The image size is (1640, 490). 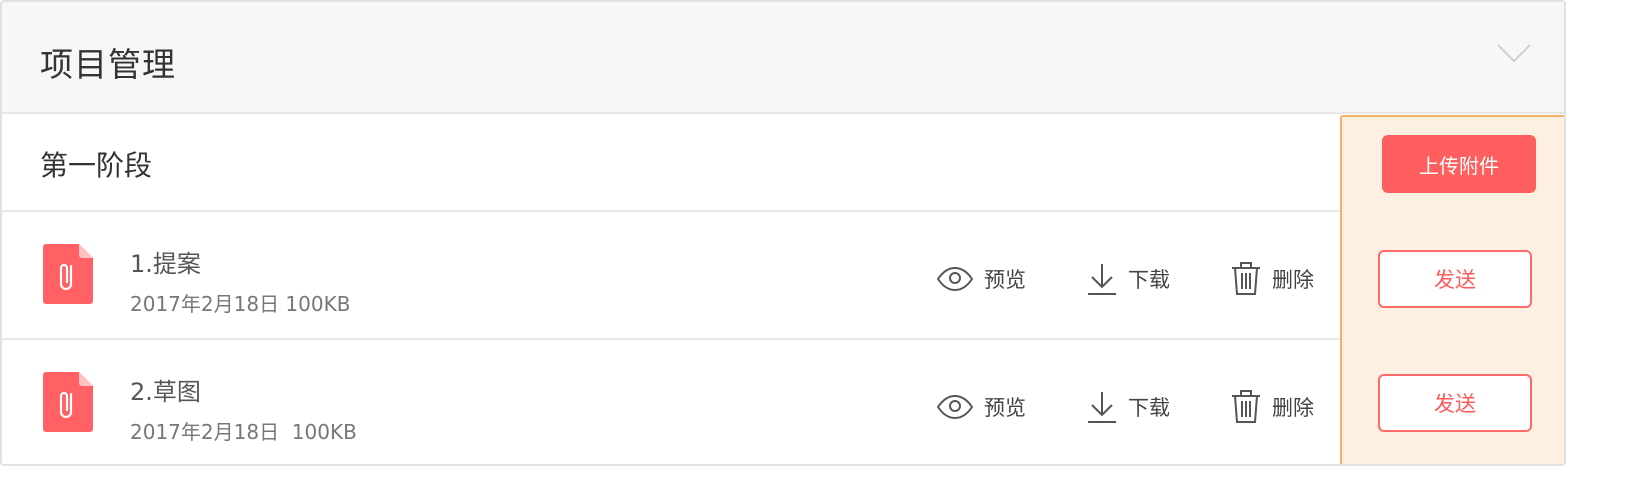 I want to click on upload-attachment-button: 上传附件, so click(x=1459, y=164).